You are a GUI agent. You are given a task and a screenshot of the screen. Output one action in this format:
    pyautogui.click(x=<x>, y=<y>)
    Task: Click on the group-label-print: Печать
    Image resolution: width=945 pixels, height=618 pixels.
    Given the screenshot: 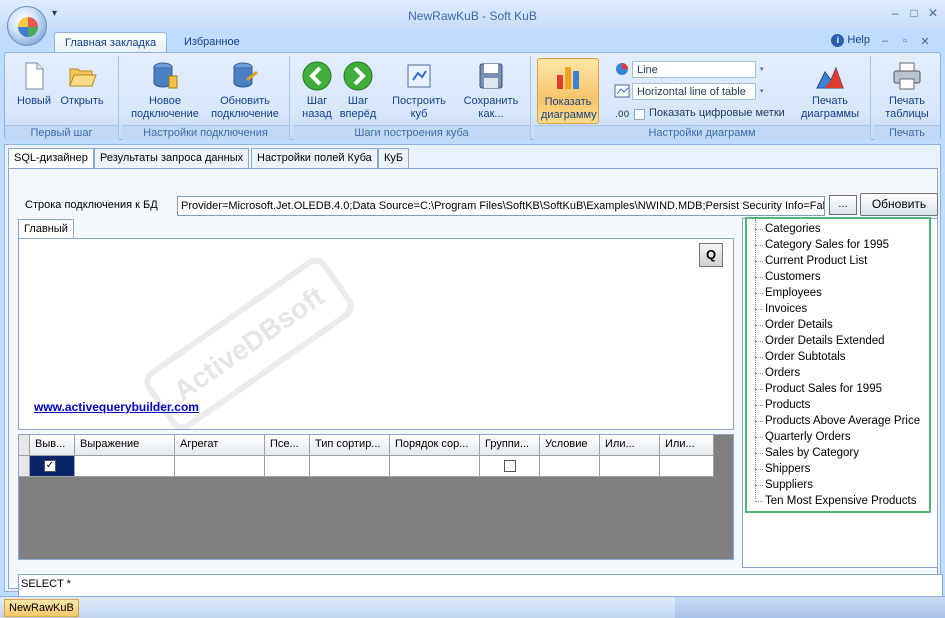 What is the action you would take?
    pyautogui.click(x=907, y=132)
    